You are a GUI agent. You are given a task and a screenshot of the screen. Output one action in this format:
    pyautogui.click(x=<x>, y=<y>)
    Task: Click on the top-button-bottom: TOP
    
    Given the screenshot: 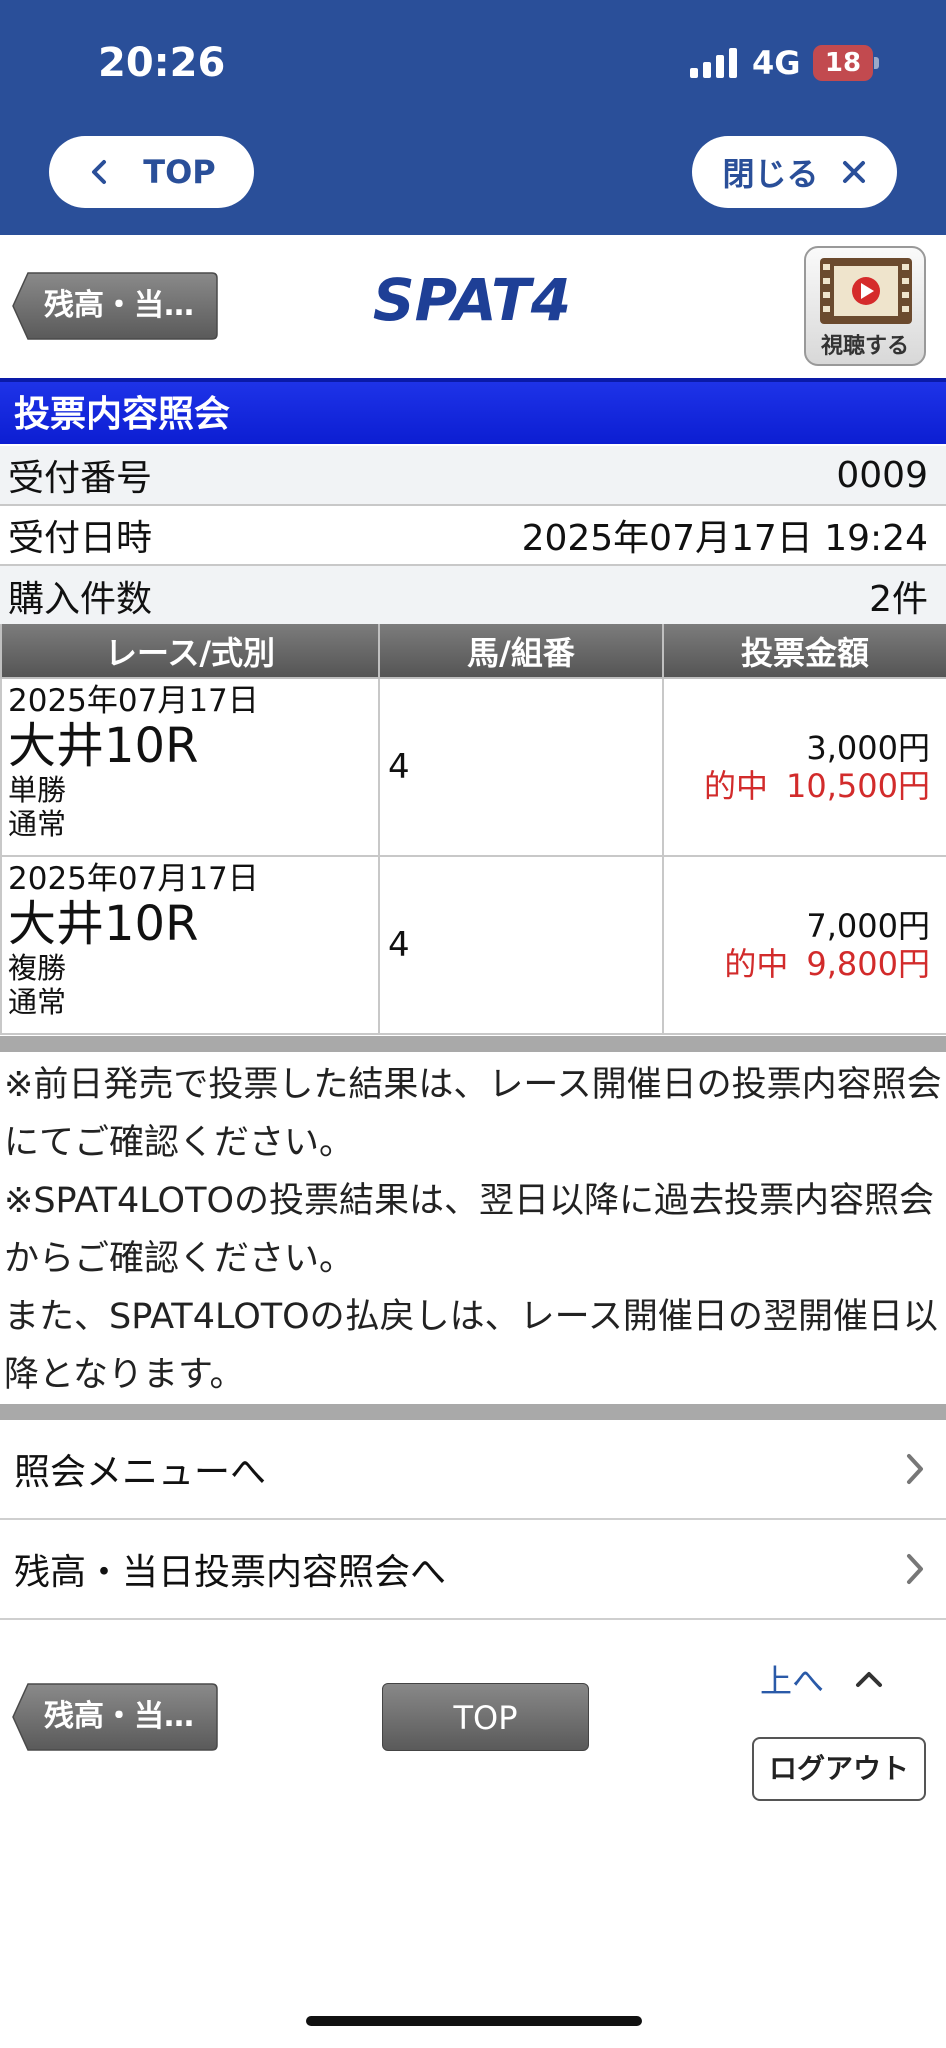 What is the action you would take?
    pyautogui.click(x=485, y=1717)
    